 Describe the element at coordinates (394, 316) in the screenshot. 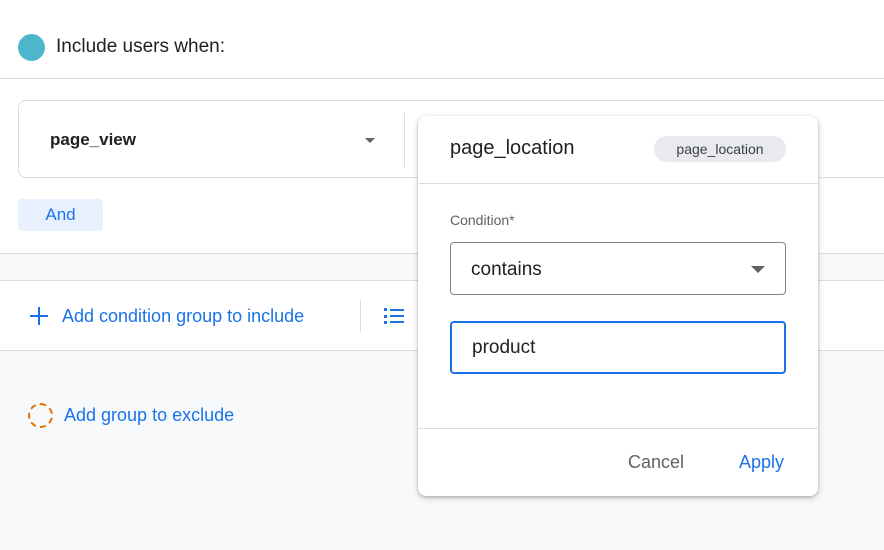

I see `sequence-list-icon` at that location.